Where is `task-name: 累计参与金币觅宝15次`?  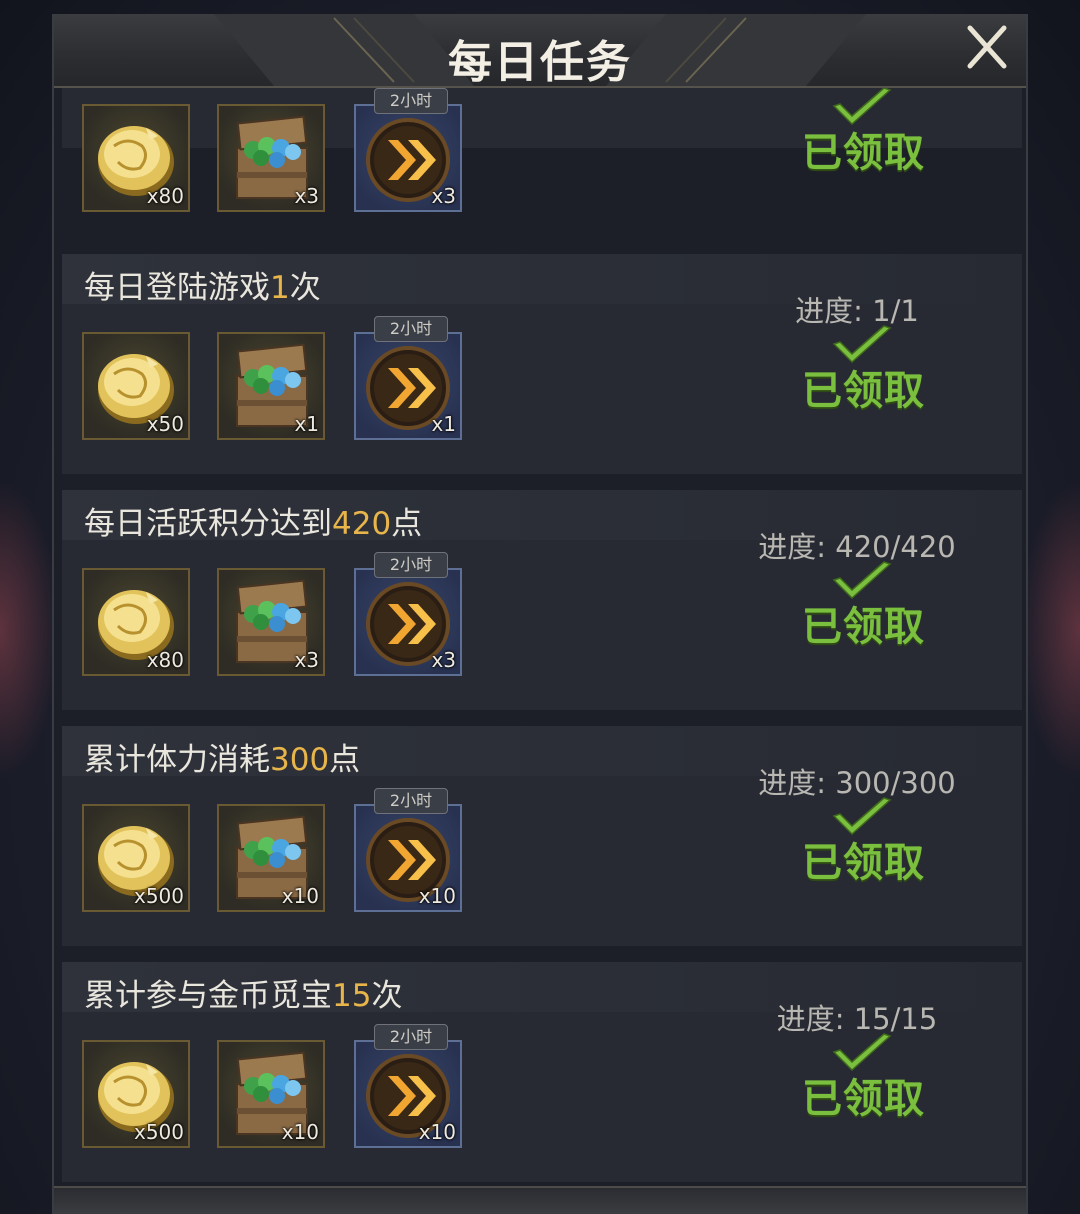 task-name: 累计参与金币觅宝15次 is located at coordinates (243, 992).